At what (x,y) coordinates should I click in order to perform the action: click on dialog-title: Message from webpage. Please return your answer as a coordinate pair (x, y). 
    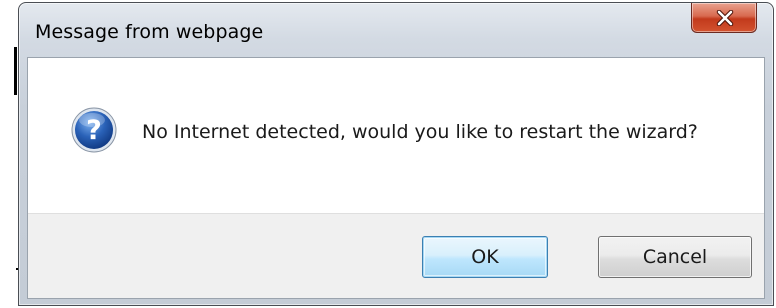
    Looking at the image, I should click on (149, 32).